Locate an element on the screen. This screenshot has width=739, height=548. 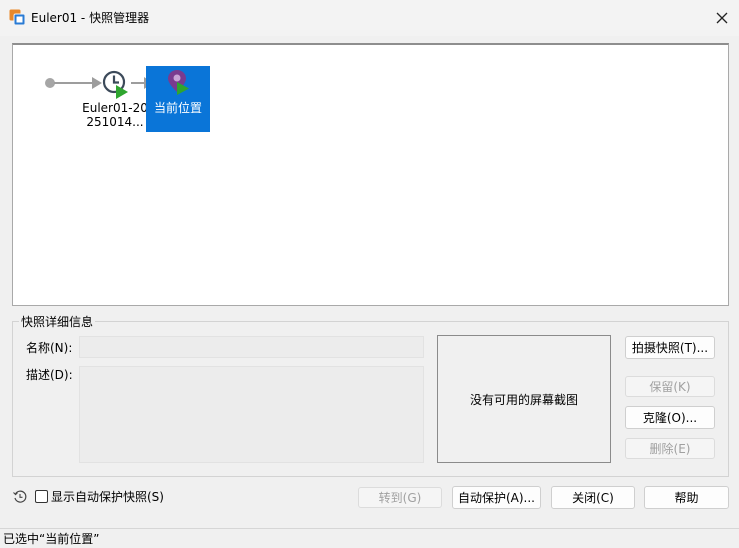
show-autoprotect-label: 显示自动保护快照(S) is located at coordinates (107, 497).